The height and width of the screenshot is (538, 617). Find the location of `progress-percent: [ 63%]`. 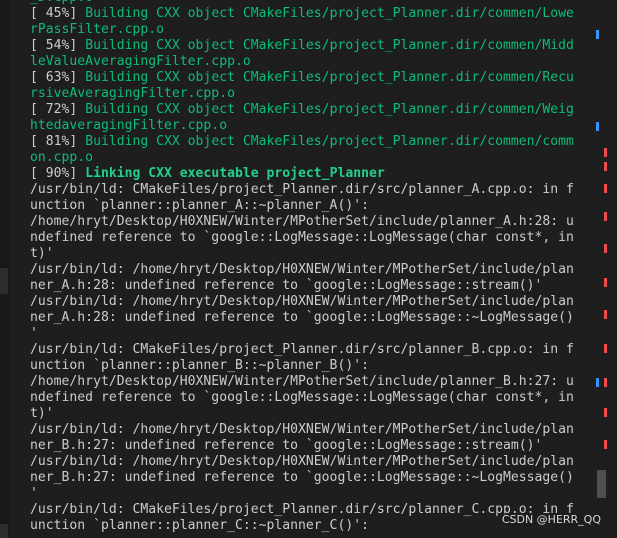

progress-percent: [ 63%] is located at coordinates (58, 77).